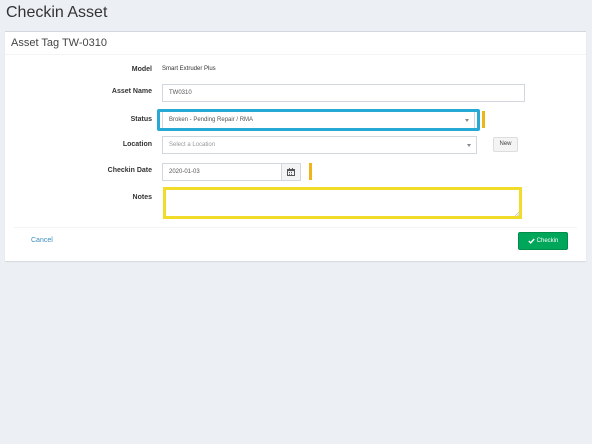  I want to click on location-label: Location, so click(137, 144).